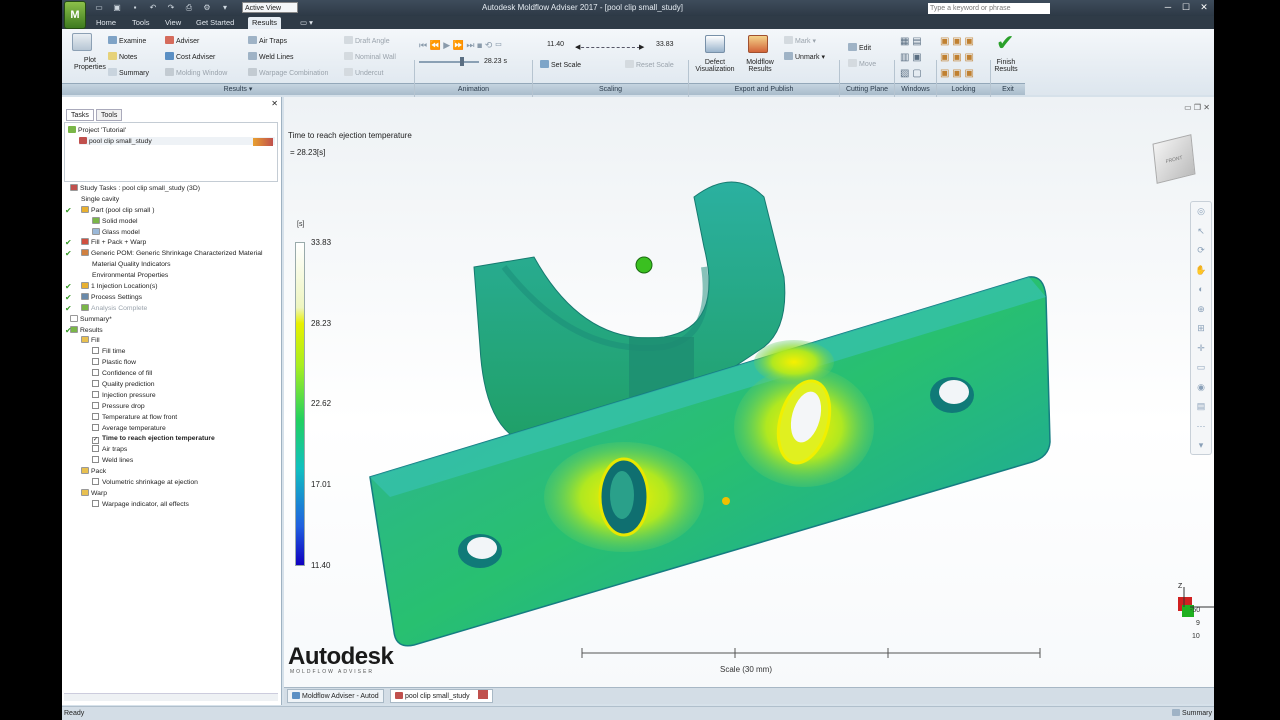 This screenshot has width=1280, height=720. What do you see at coordinates (1201, 251) in the screenshot?
I see `orbit-icon: ⟳` at bounding box center [1201, 251].